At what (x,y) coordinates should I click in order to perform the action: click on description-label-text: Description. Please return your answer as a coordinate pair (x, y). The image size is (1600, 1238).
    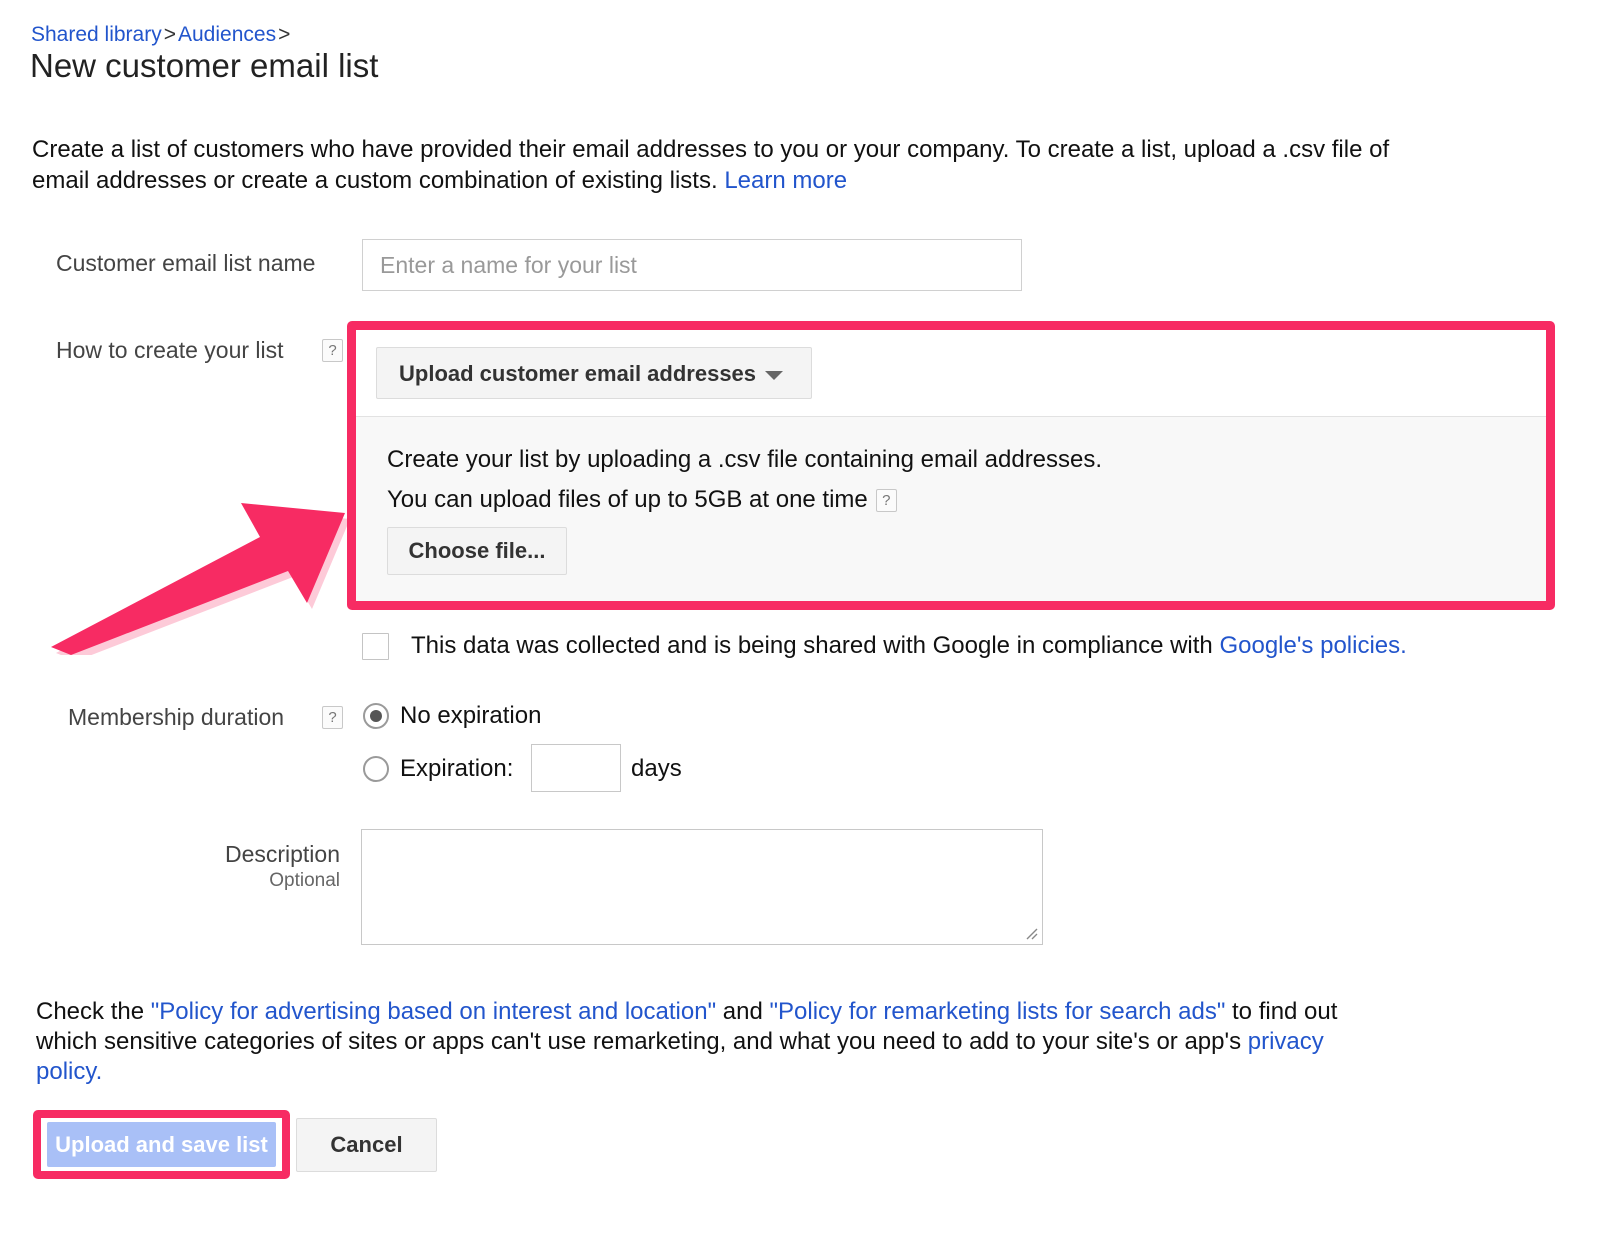
    Looking at the image, I should click on (282, 854).